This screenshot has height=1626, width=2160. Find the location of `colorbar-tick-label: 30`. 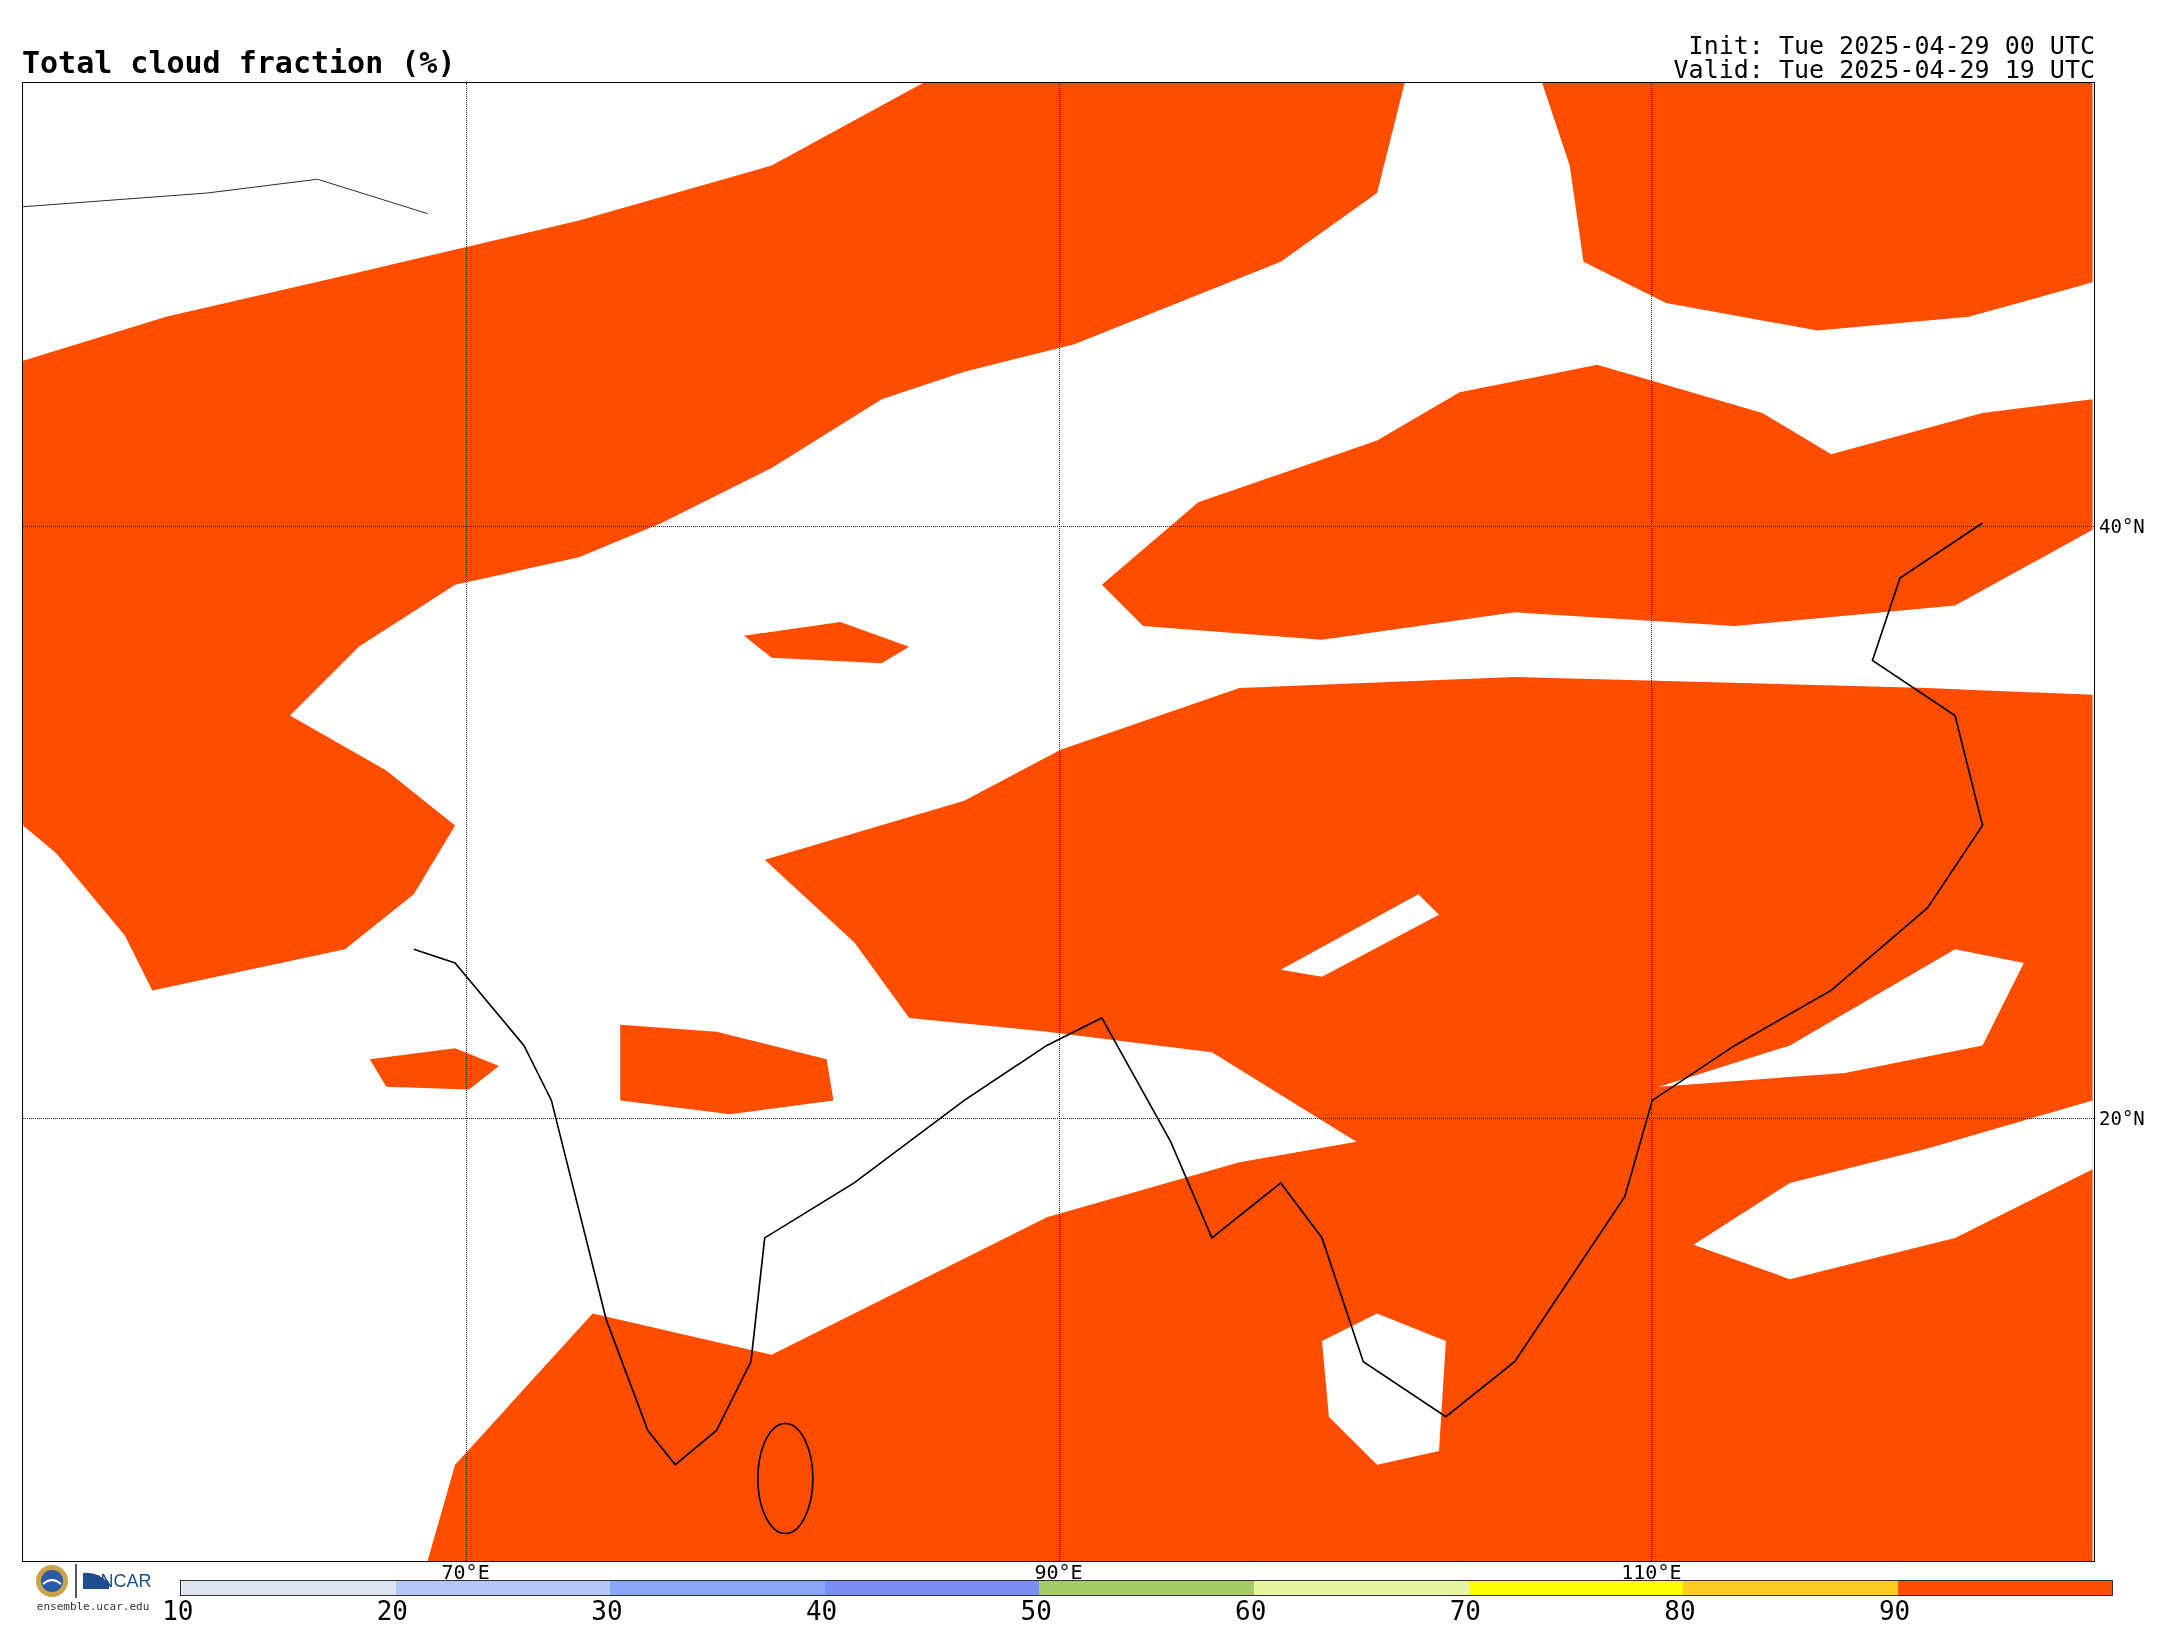

colorbar-tick-label: 30 is located at coordinates (607, 1611).